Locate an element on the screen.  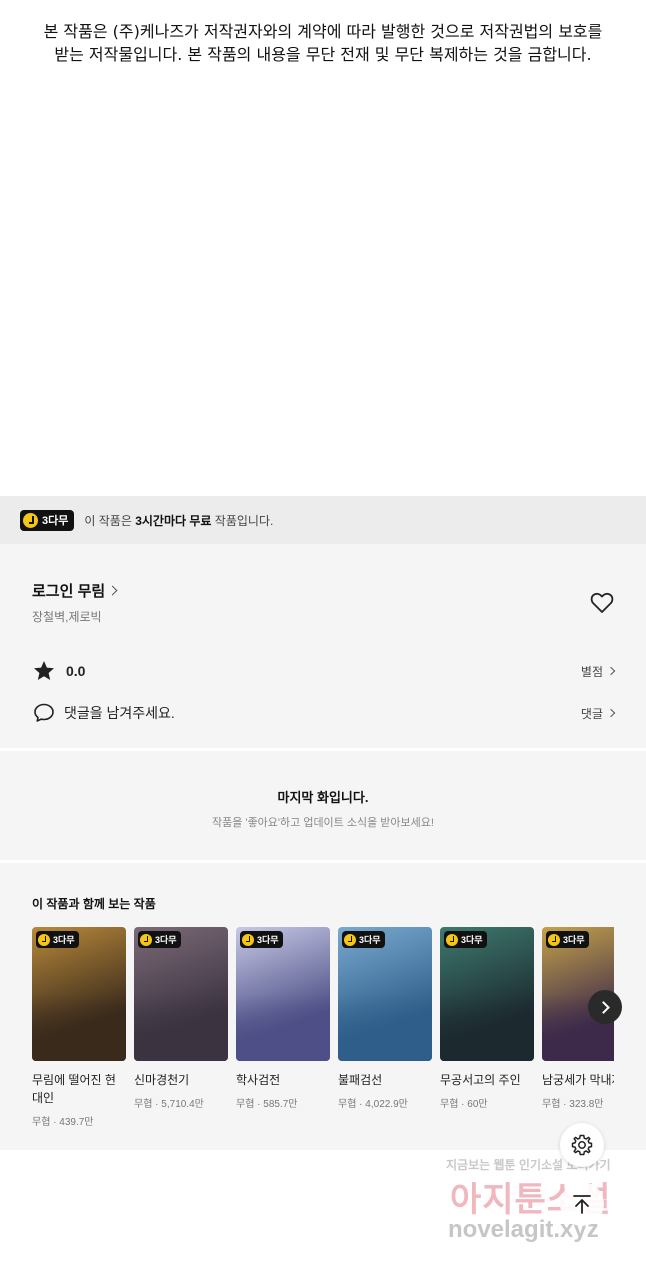
last-episode-notice: 마지막 화입니다. 작품을 '좋아요'하고 업데이트 소식을 받아보세요! is located at coordinates (323, 805).